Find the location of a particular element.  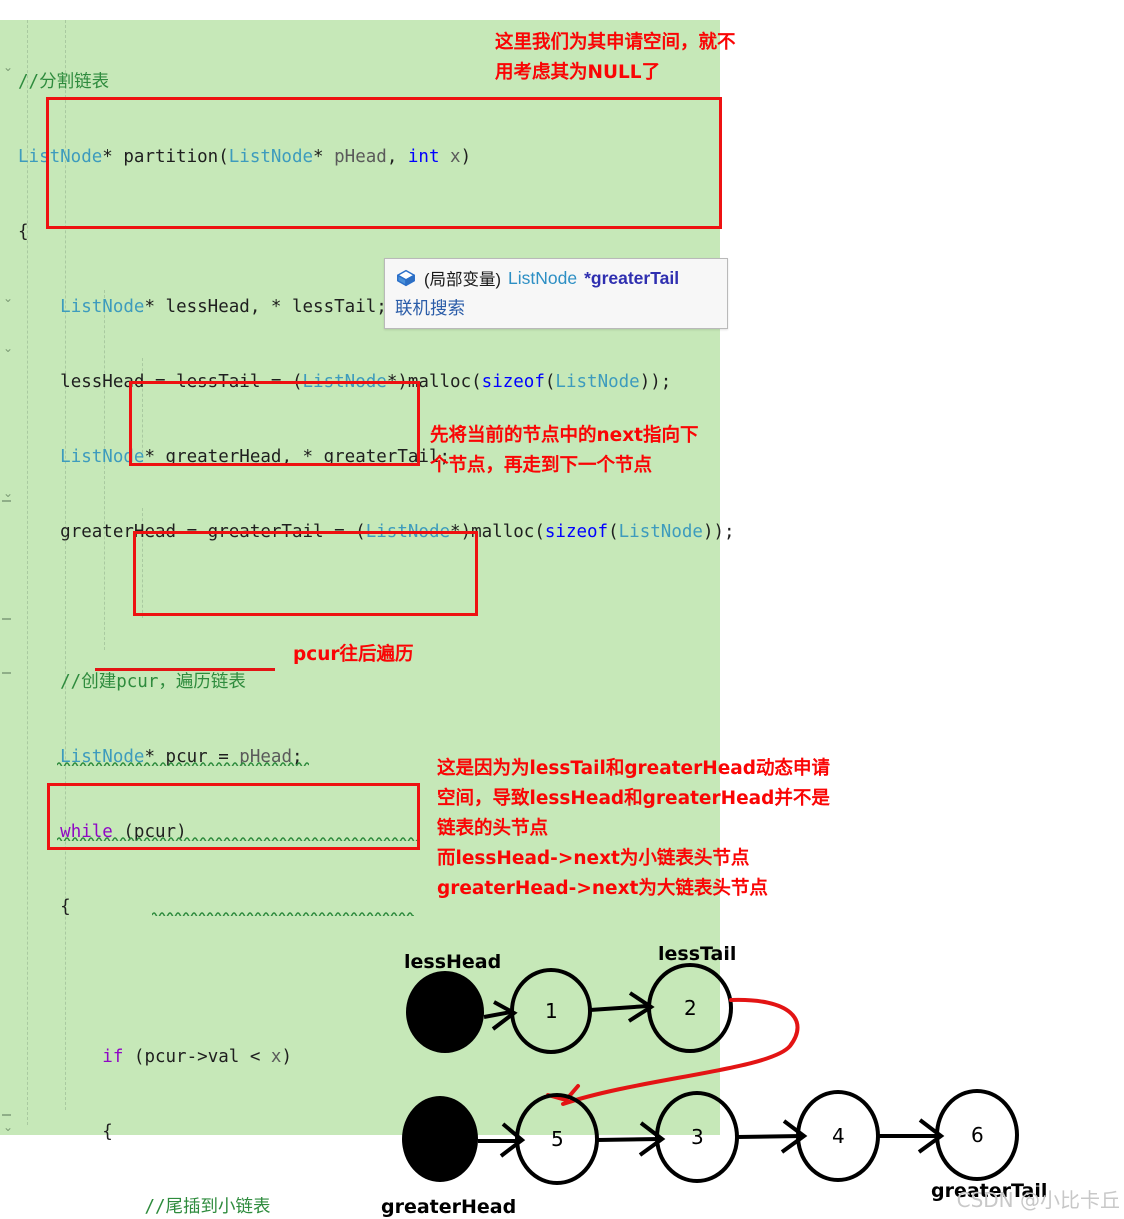

tooltip-scope-label: (局部变量) is located at coordinates (462, 280).